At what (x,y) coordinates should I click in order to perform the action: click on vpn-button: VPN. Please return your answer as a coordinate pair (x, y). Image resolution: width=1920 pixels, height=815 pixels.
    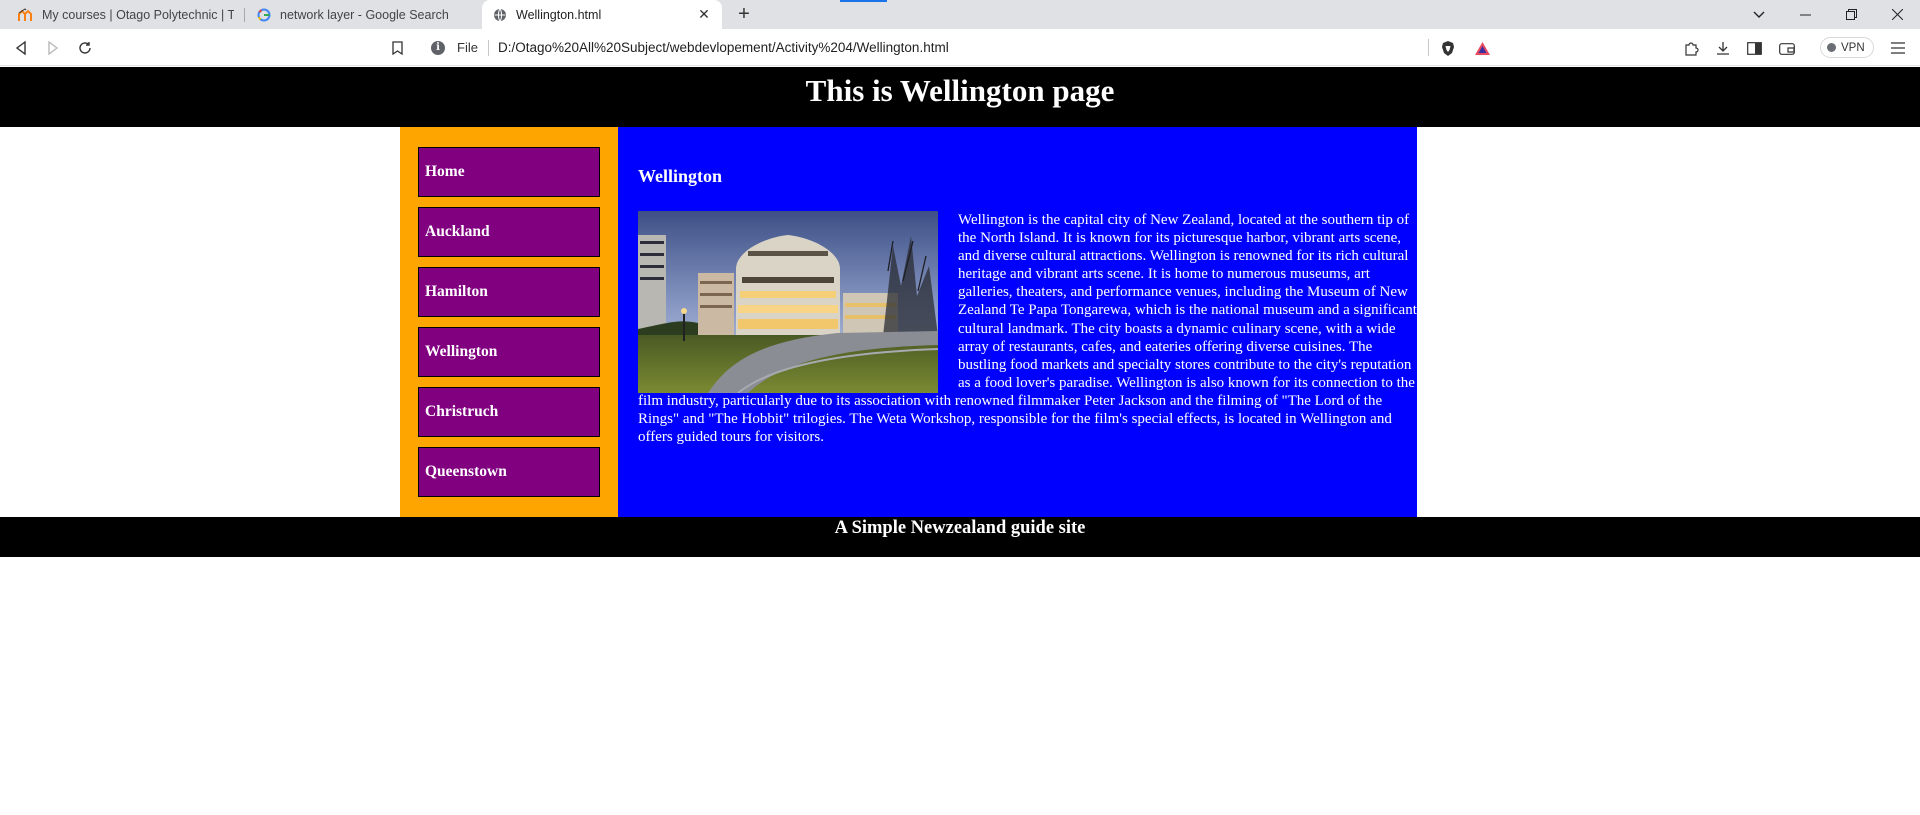
    Looking at the image, I should click on (1847, 47).